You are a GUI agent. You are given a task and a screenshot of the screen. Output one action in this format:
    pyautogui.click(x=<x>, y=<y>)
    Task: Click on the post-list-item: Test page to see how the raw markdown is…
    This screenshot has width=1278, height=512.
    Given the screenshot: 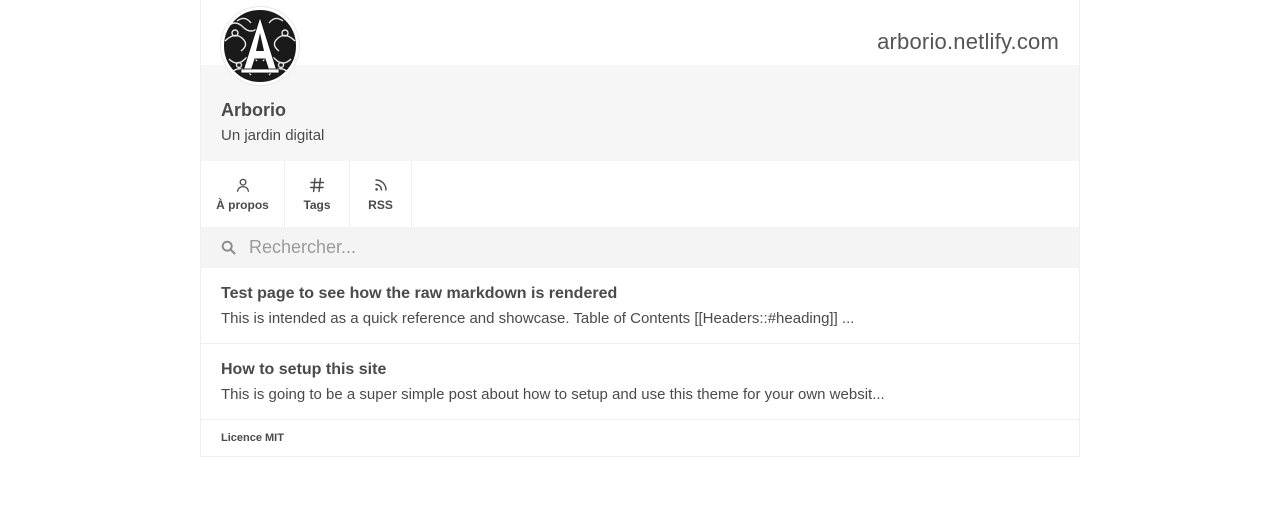 What is the action you would take?
    pyautogui.click(x=640, y=306)
    